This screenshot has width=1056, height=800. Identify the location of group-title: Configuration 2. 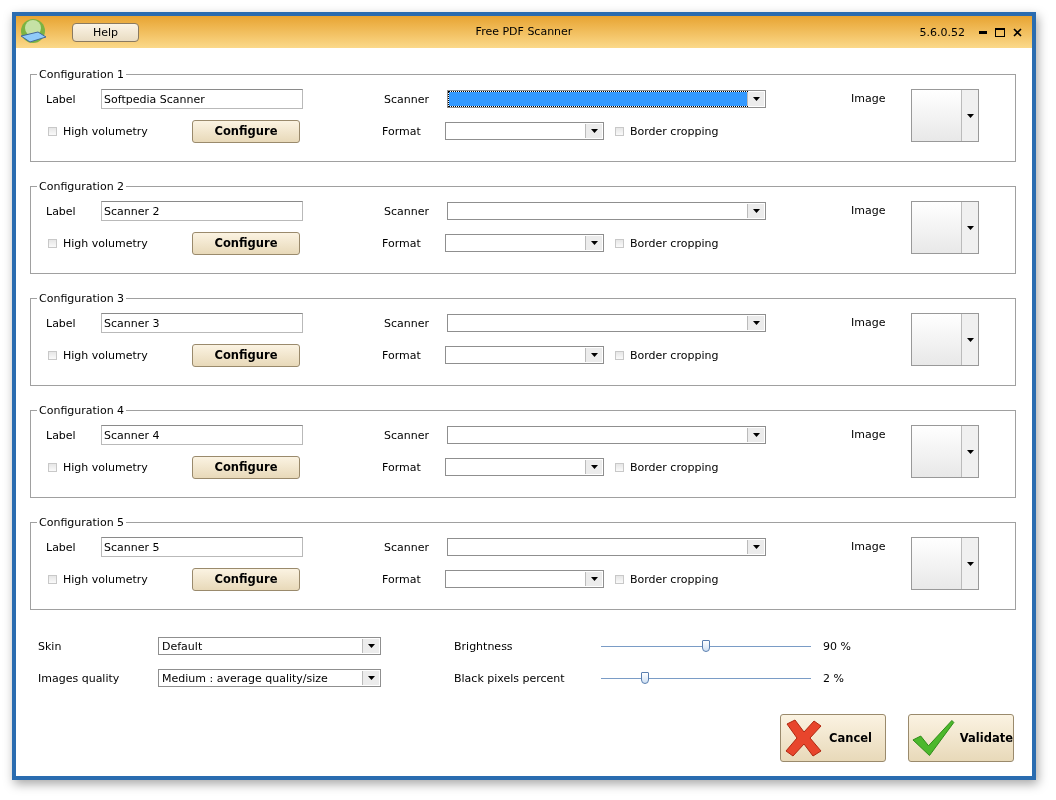
(82, 186).